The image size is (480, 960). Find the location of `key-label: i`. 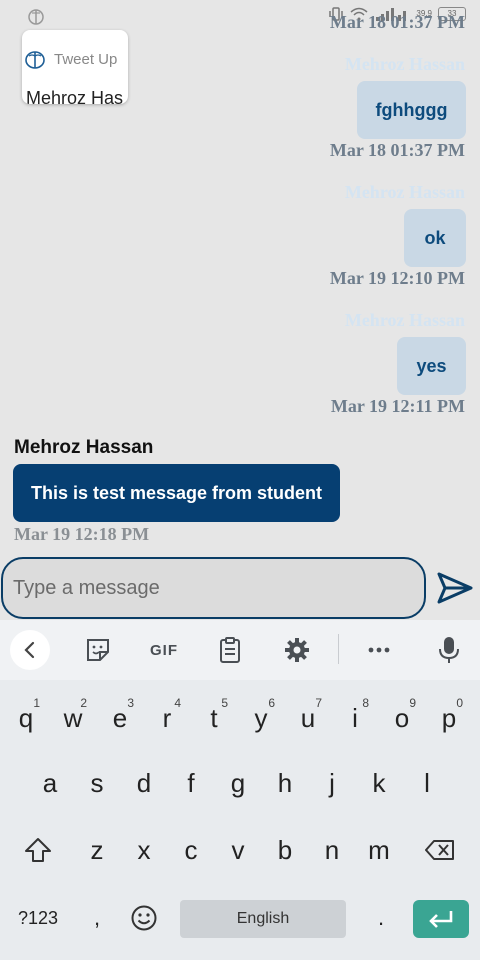

key-label: i is located at coordinates (355, 717).